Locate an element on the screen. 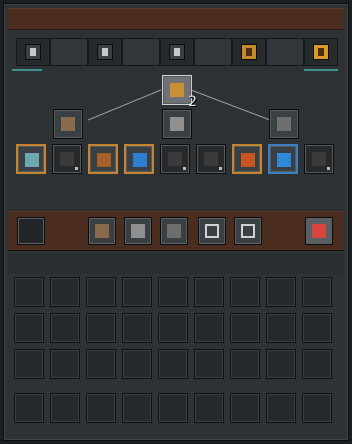  gold-pillar-icon is located at coordinates (249, 52).